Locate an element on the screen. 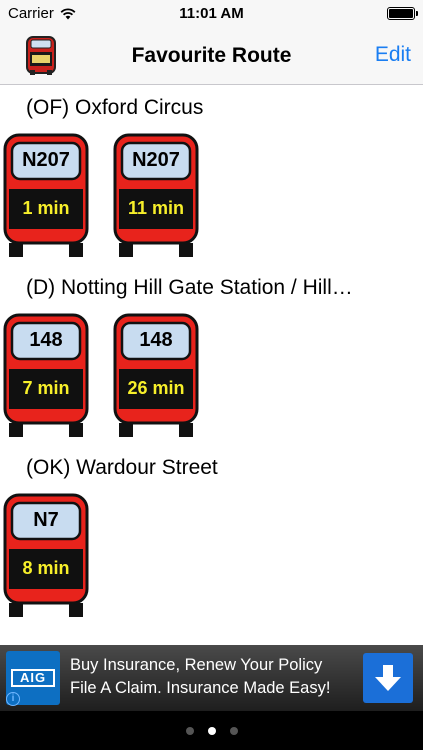 This screenshot has height=750, width=423. bus-arrival-card: N207 11 min is located at coordinates (156, 196).